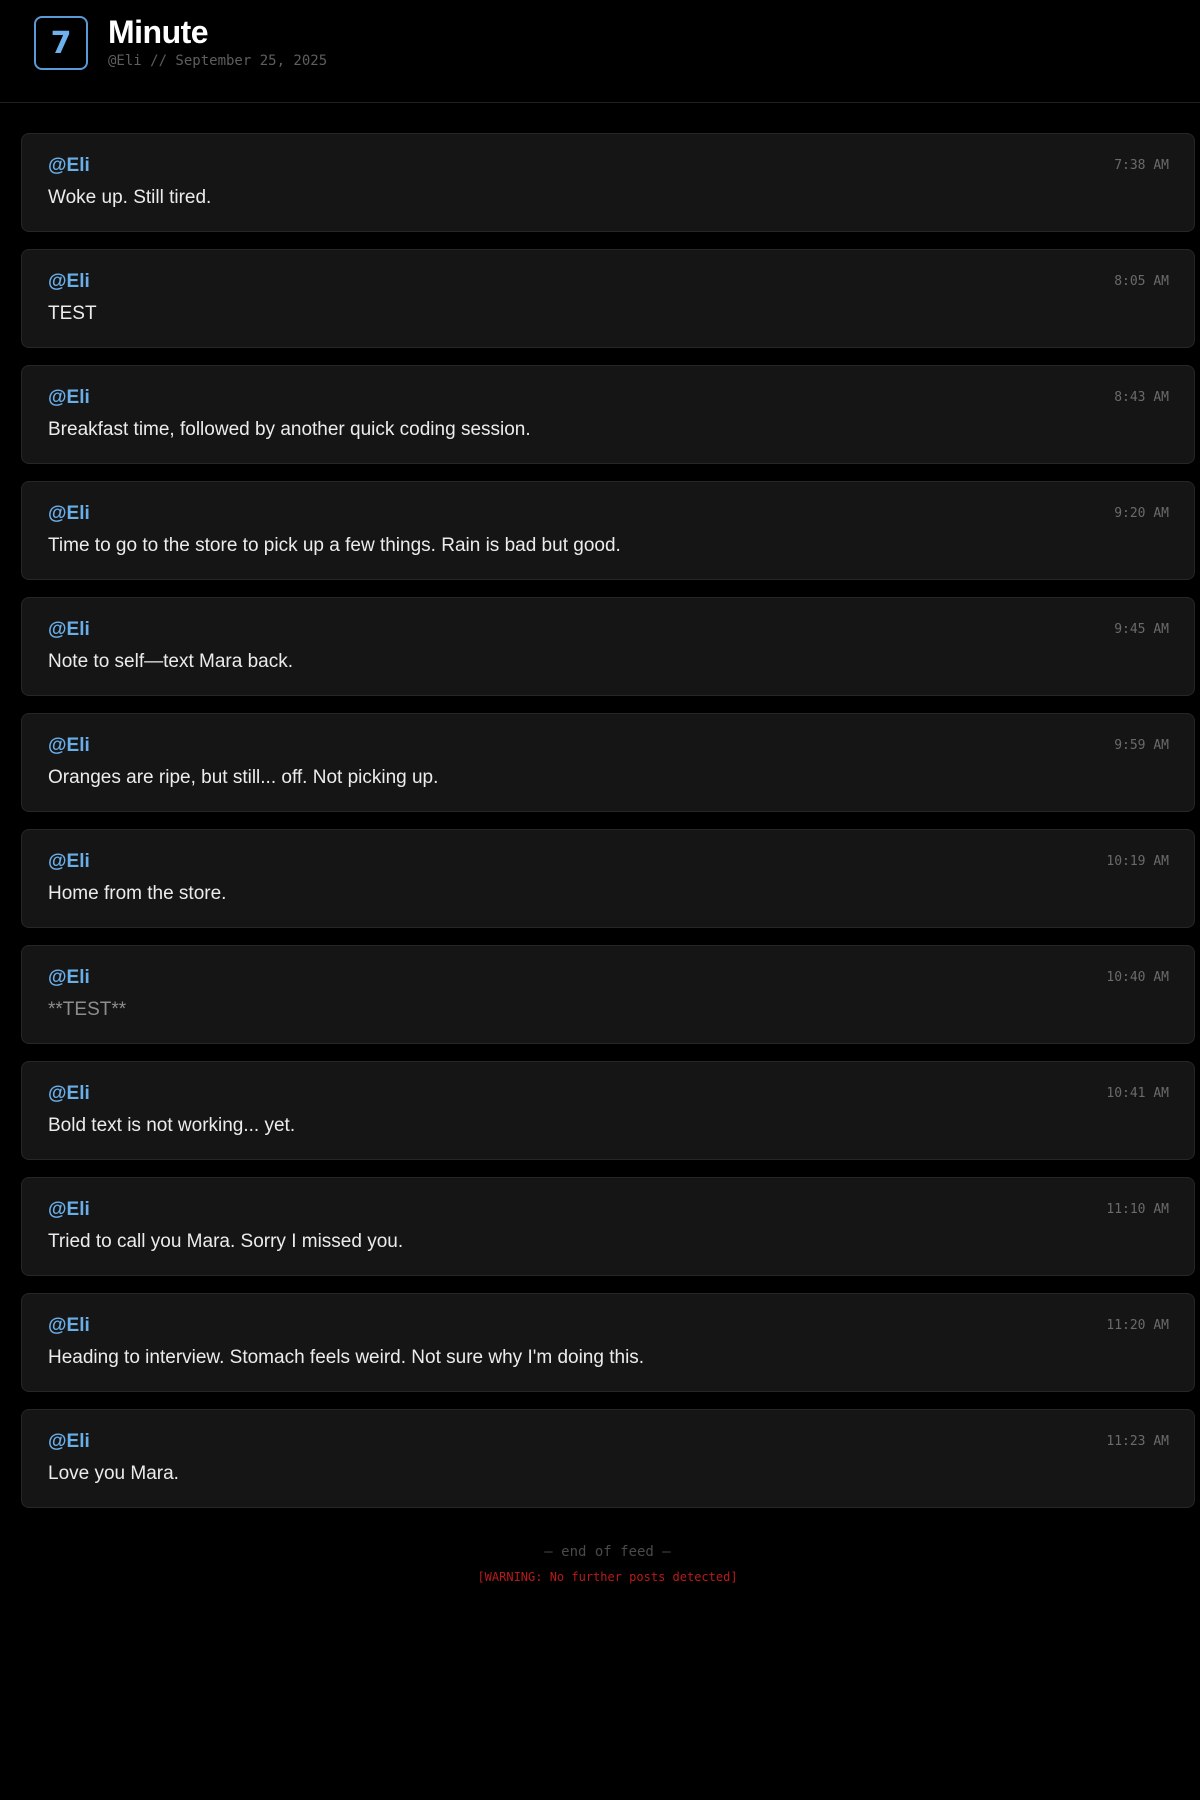 The height and width of the screenshot is (1800, 1200). I want to click on post-timestamp: 11:10 AM, so click(1137, 1209).